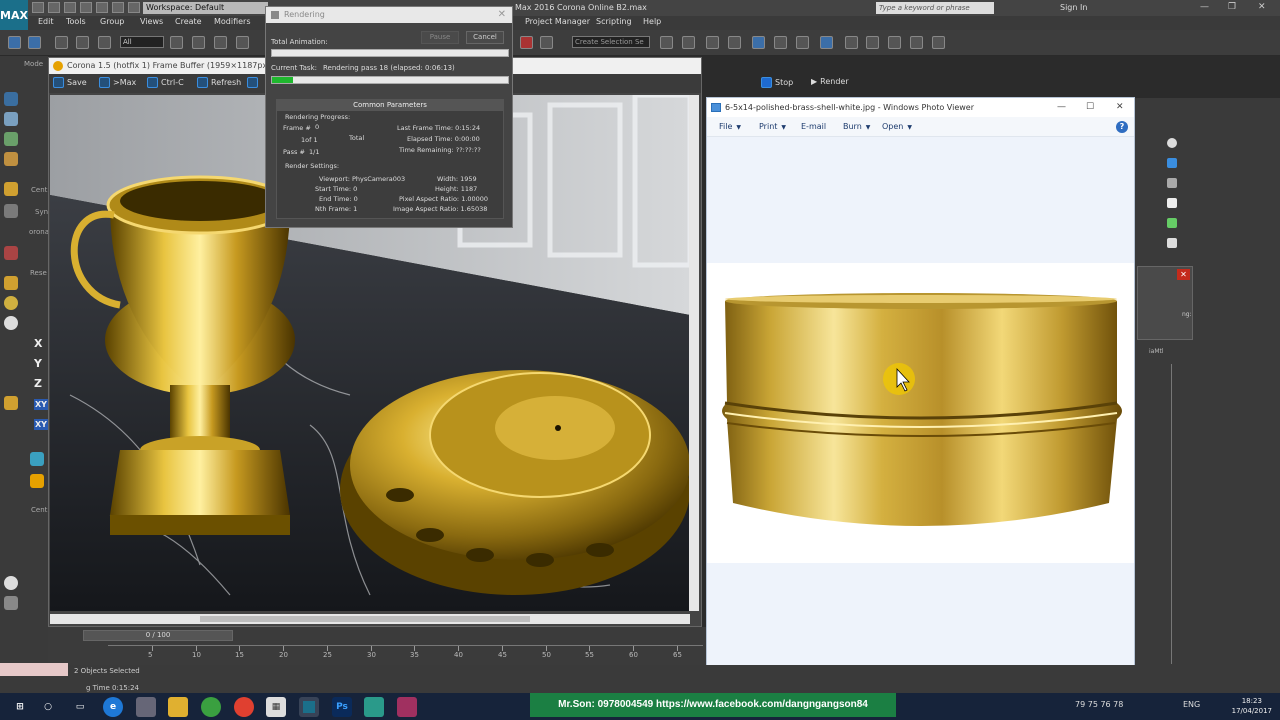  I want to click on copy-button: Ctrl-C, so click(165, 82).